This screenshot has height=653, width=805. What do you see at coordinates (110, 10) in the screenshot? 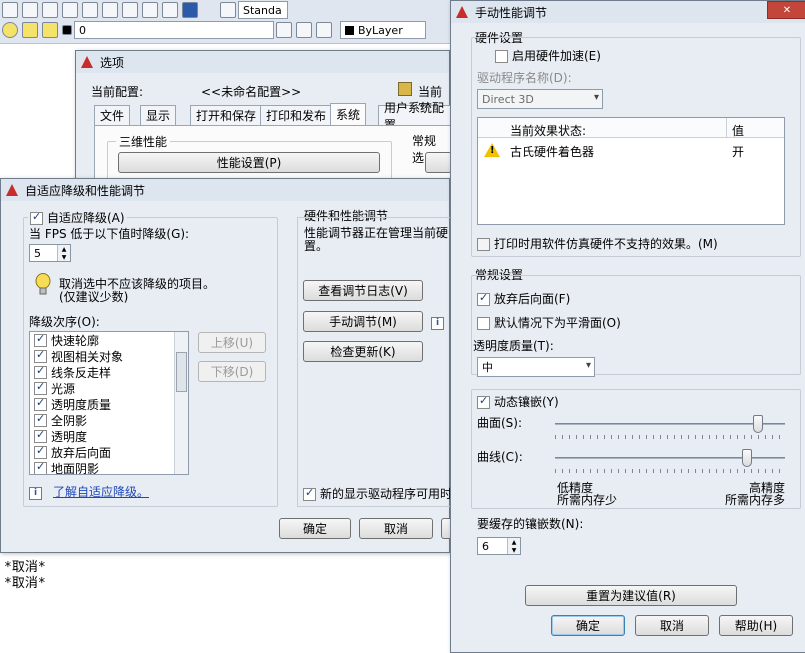
I see `properties-icon` at bounding box center [110, 10].